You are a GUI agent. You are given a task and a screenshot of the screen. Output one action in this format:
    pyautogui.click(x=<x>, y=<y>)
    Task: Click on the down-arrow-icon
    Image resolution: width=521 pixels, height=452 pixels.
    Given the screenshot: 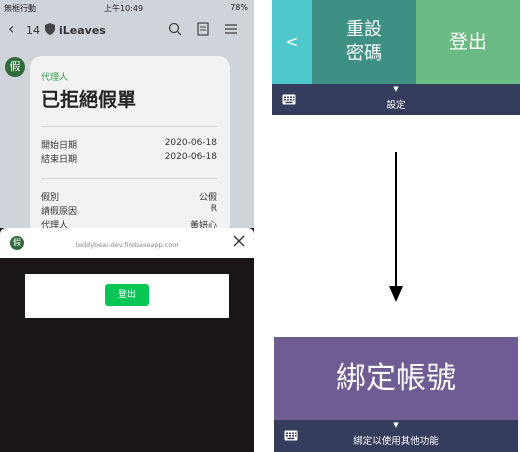 What is the action you would take?
    pyautogui.click(x=396, y=227)
    